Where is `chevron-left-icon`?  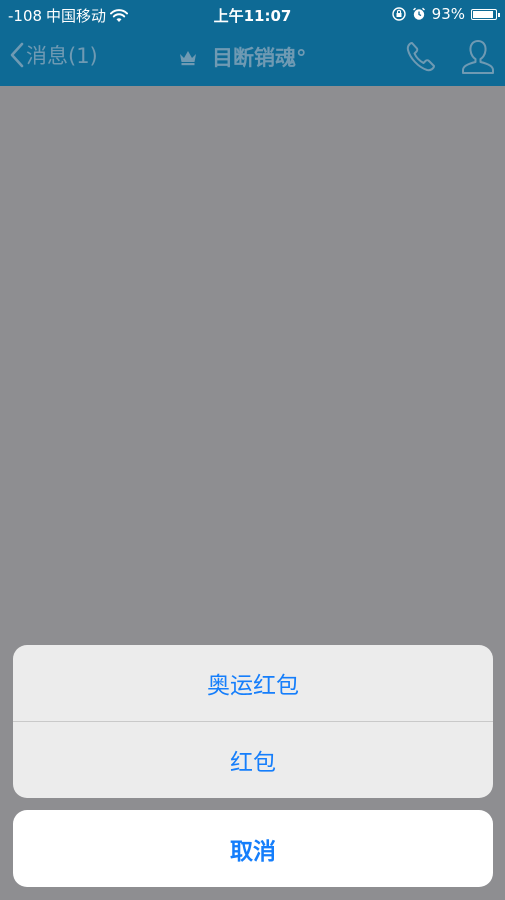
chevron-left-icon is located at coordinates (17, 55).